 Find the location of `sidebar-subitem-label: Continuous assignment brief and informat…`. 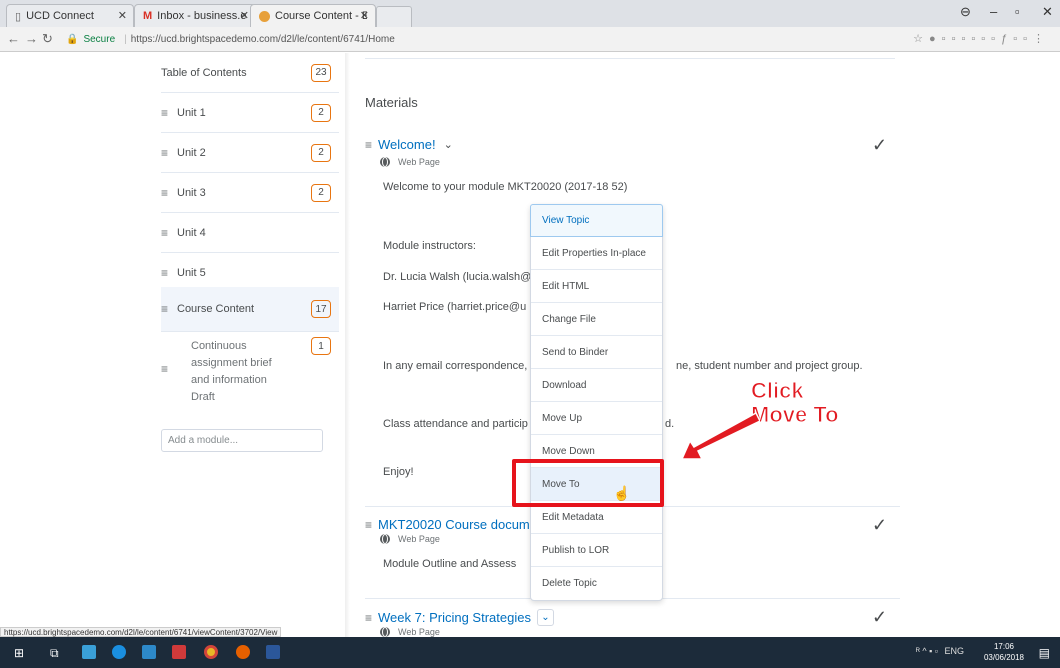

sidebar-subitem-label: Continuous assignment brief and informat… is located at coordinates (231, 371).